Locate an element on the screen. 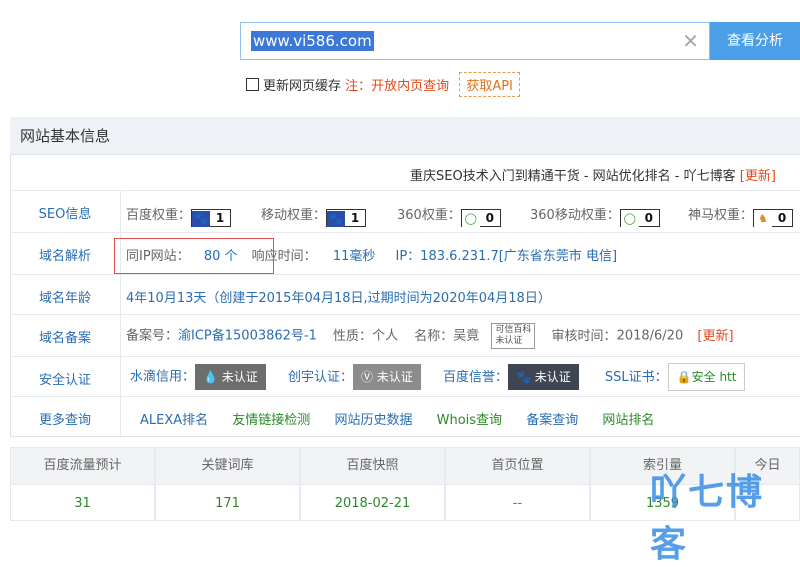  search-options: 更新网页缓存 注：开放内页查询 获取API is located at coordinates (383, 84).